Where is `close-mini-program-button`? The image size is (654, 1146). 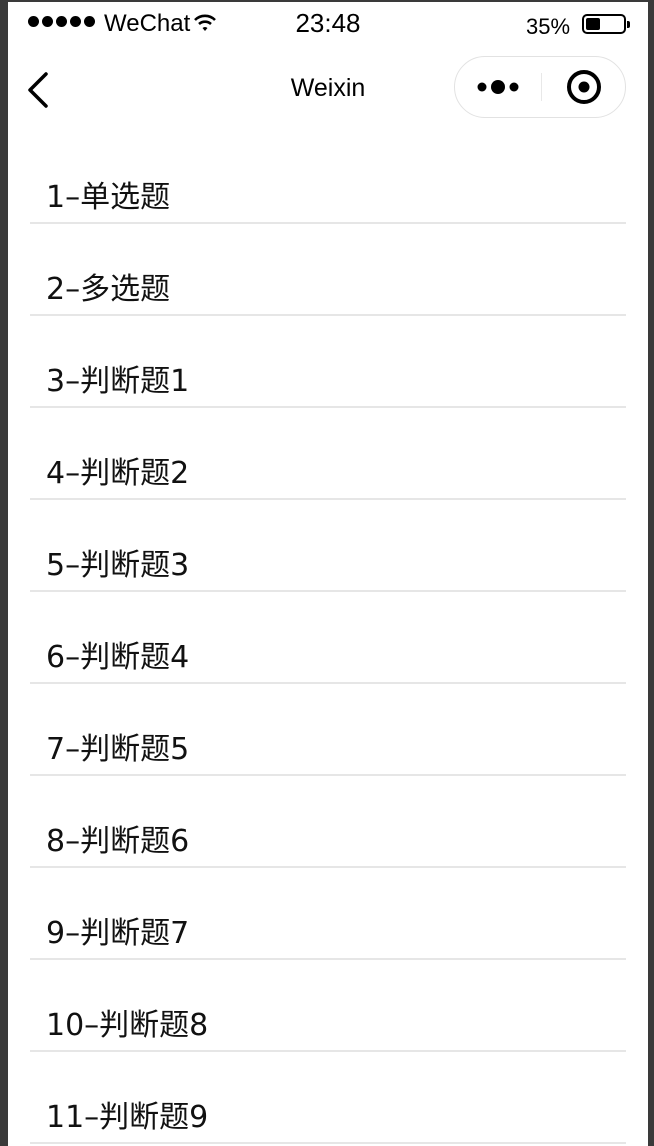 close-mini-program-button is located at coordinates (584, 87).